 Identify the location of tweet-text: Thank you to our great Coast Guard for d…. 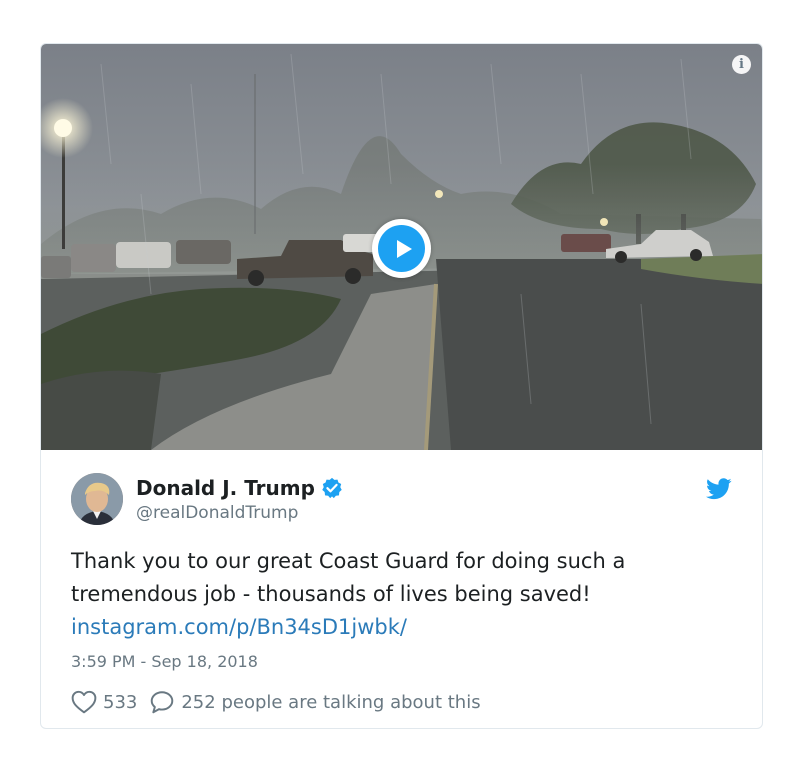
(396, 594).